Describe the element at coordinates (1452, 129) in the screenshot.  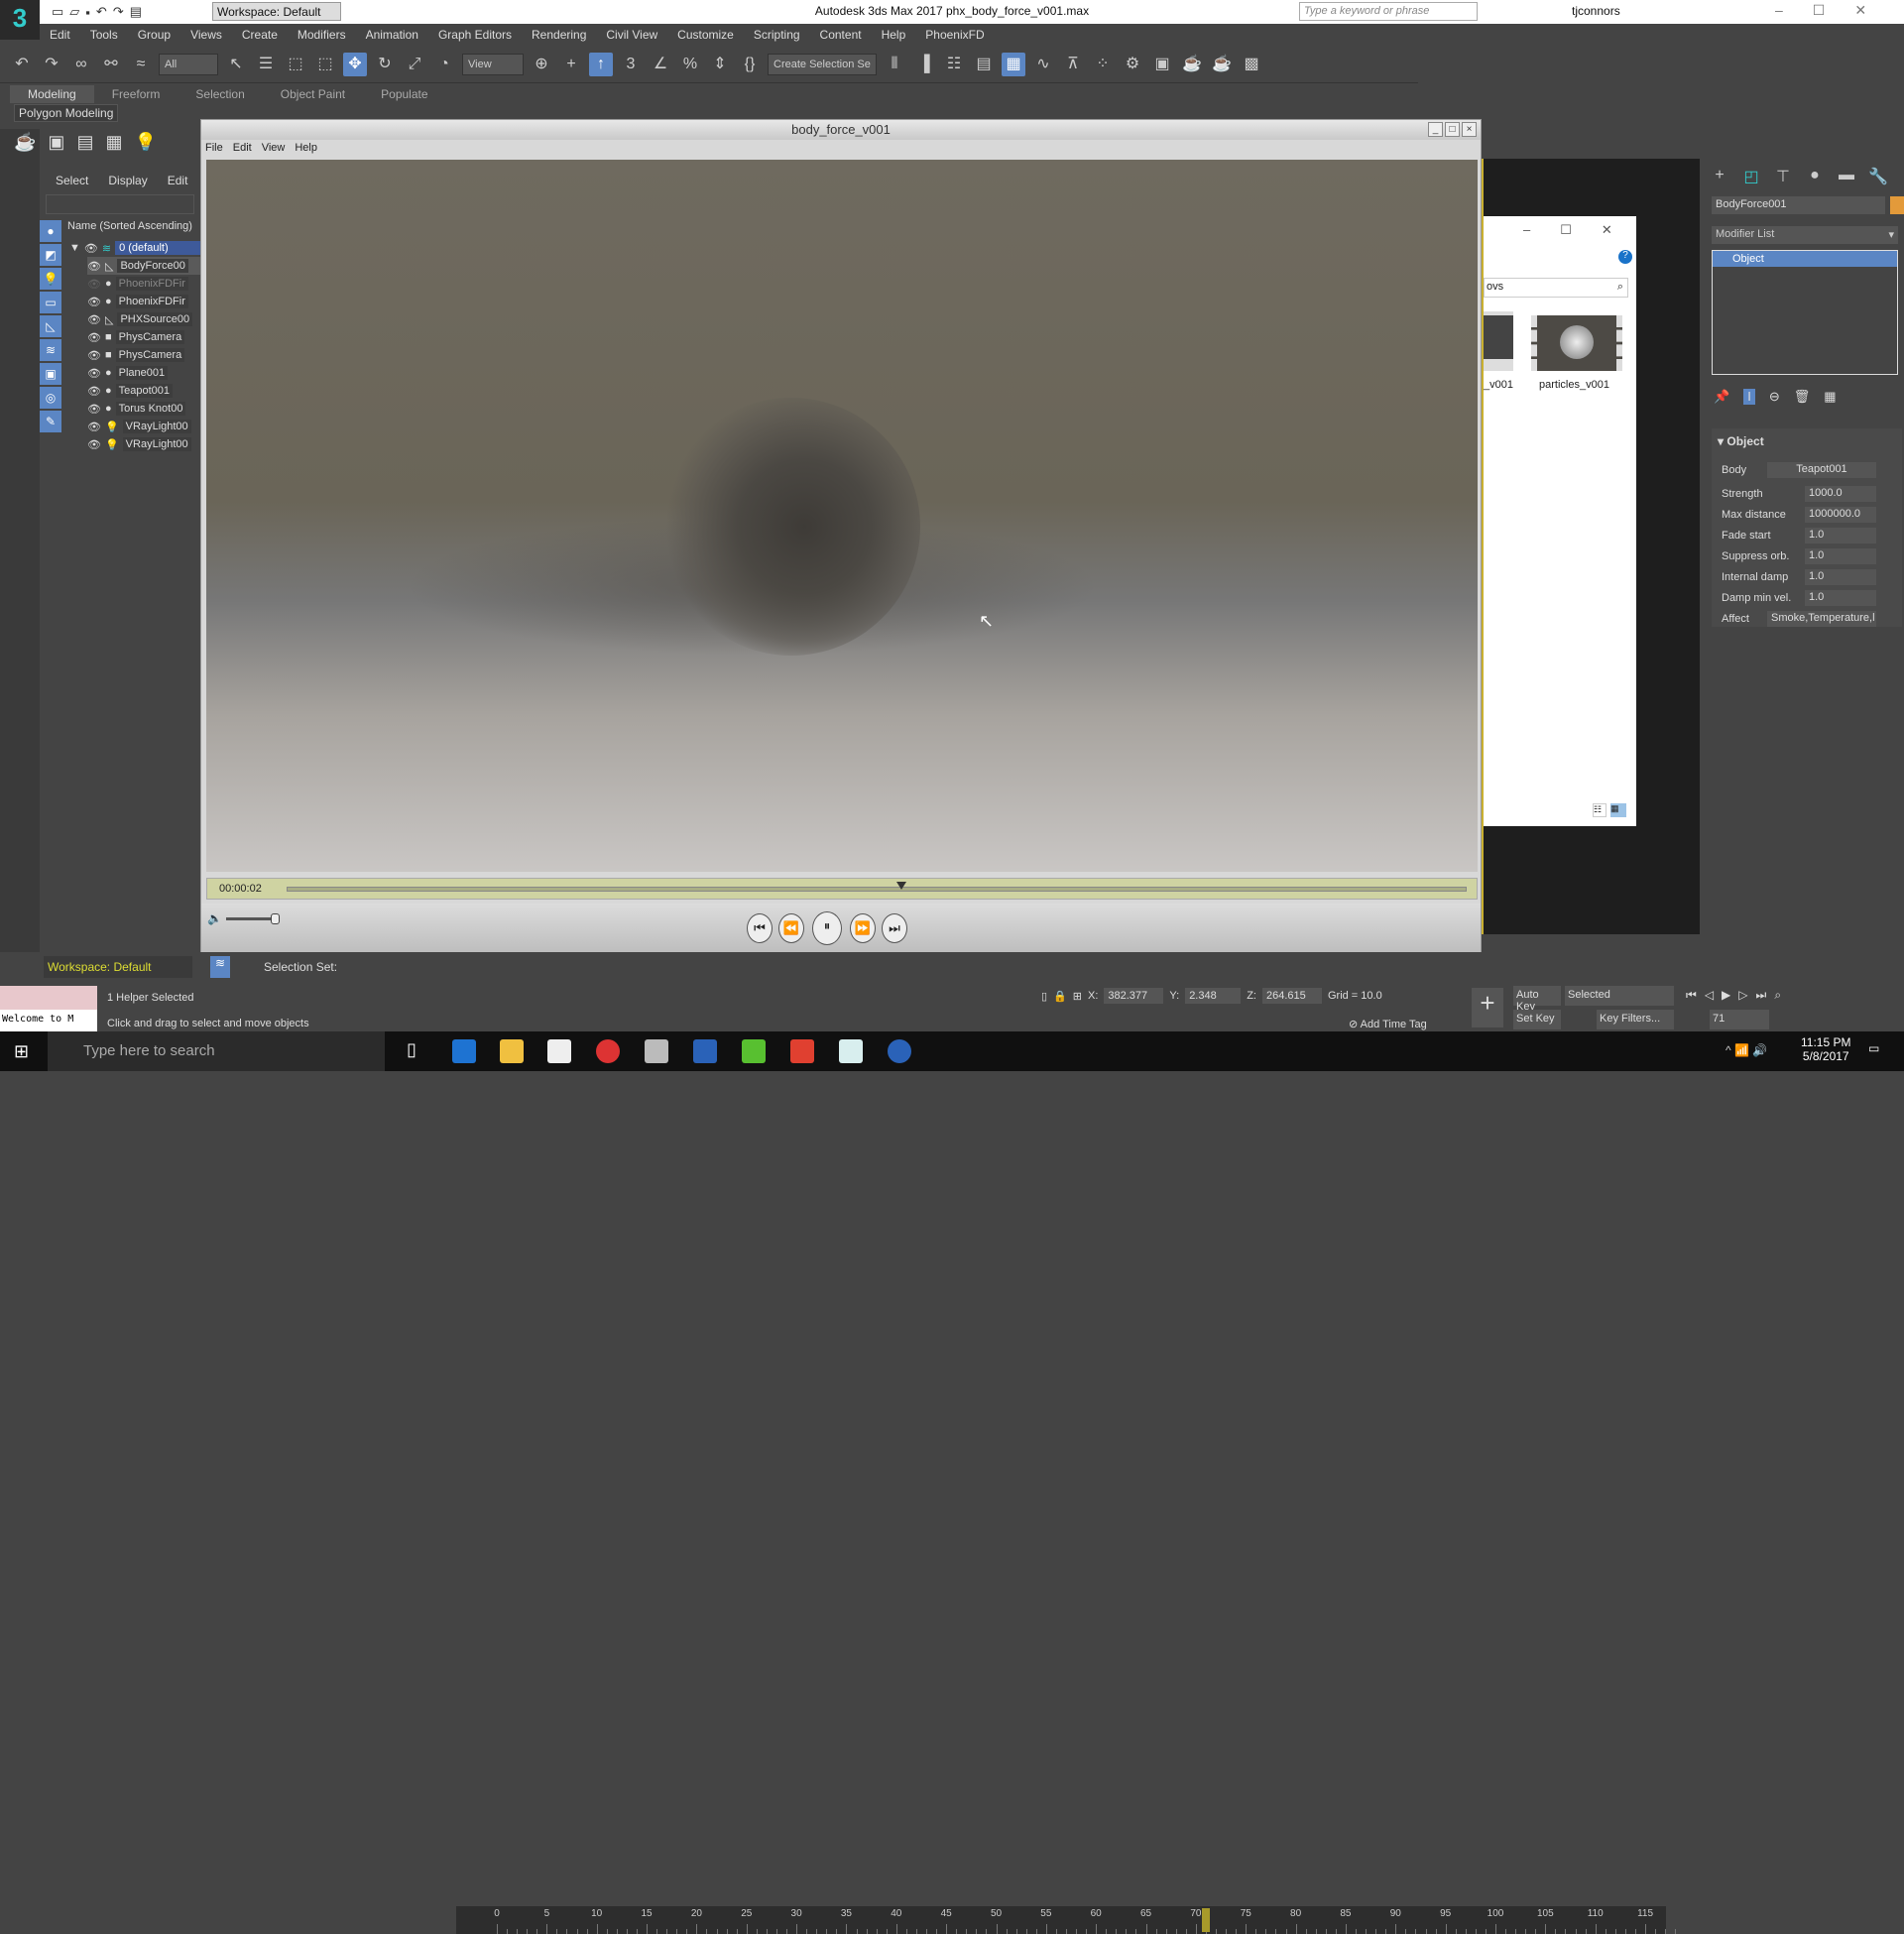
I see `maximize-icon: □` at that location.